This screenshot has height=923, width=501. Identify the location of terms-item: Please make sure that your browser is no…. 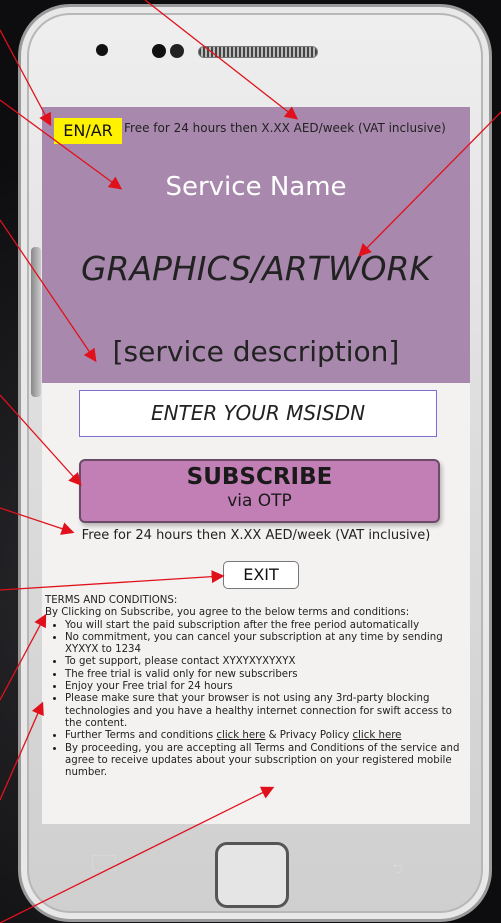
(267, 711).